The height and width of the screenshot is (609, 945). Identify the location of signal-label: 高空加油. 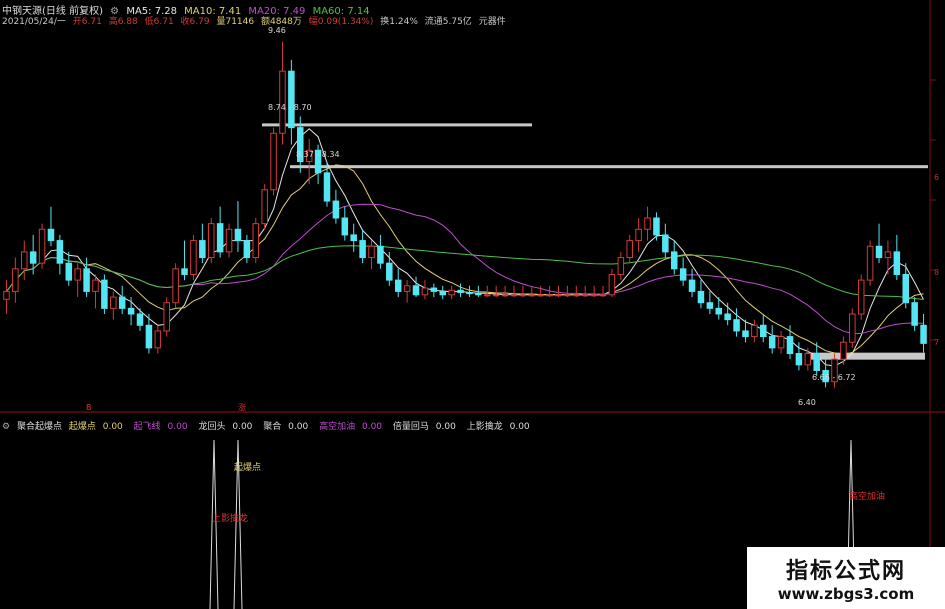
(867, 496).